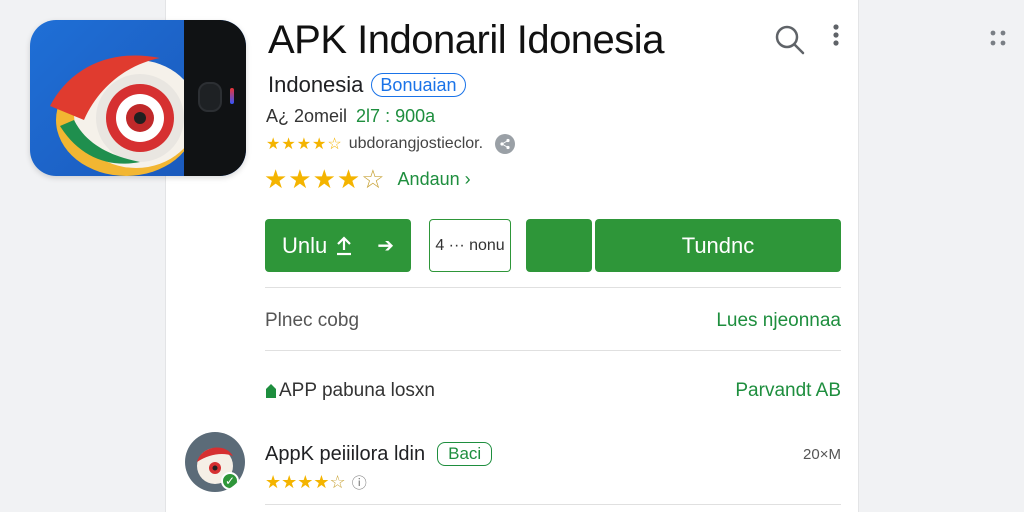 Image resolution: width=1024 pixels, height=512 pixels. Describe the element at coordinates (466, 40) in the screenshot. I see `app-title: APK Indonaril Idonesia` at that location.